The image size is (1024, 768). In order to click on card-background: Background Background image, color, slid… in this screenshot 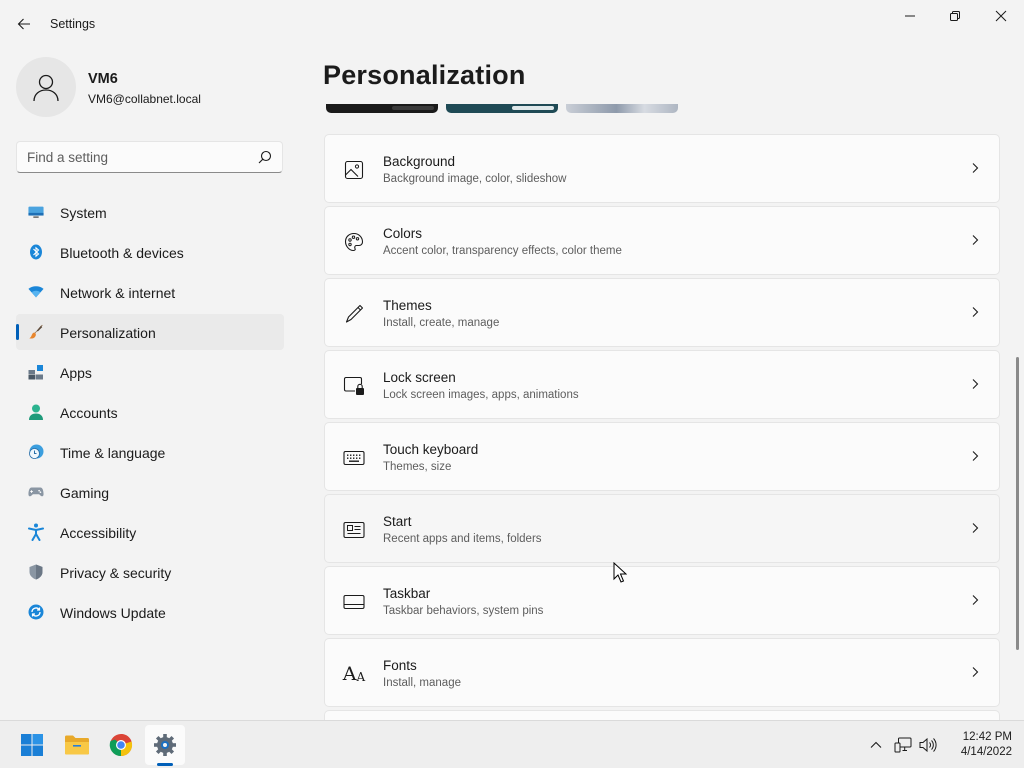, I will do `click(662, 168)`.